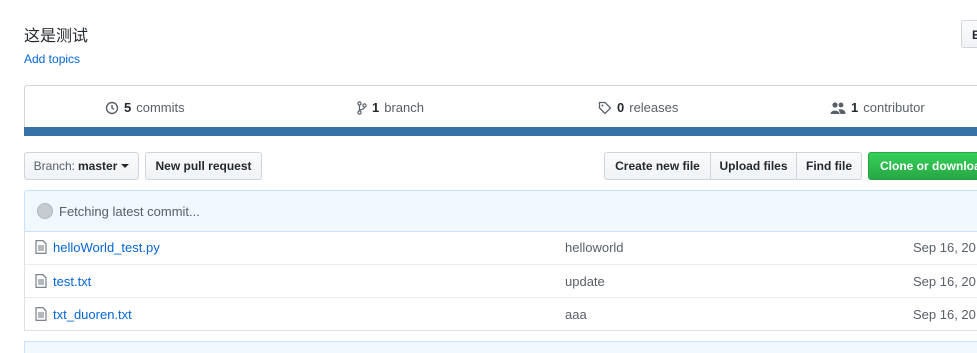  Describe the element at coordinates (92, 314) in the screenshot. I see `file-name-link: txt_duoren.txt` at that location.